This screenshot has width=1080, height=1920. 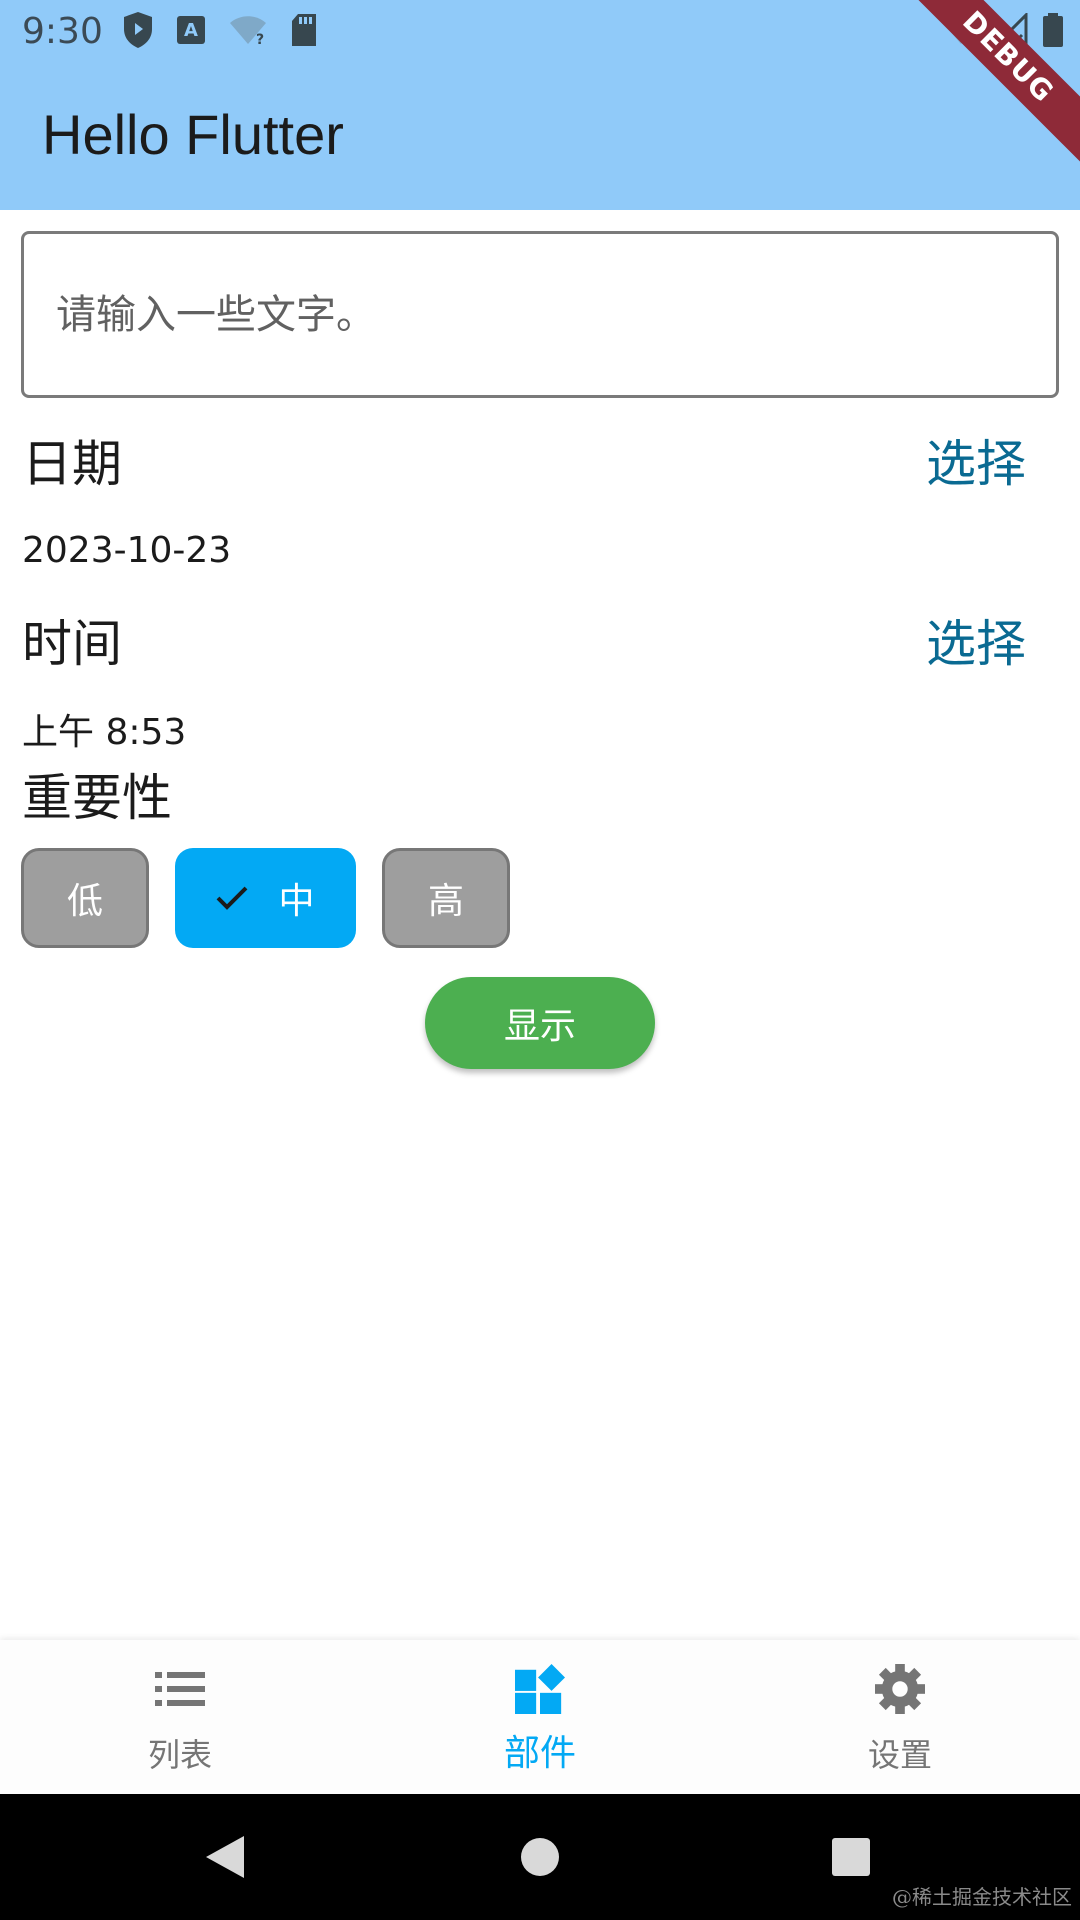 I want to click on back-icon, so click(x=225, y=1857).